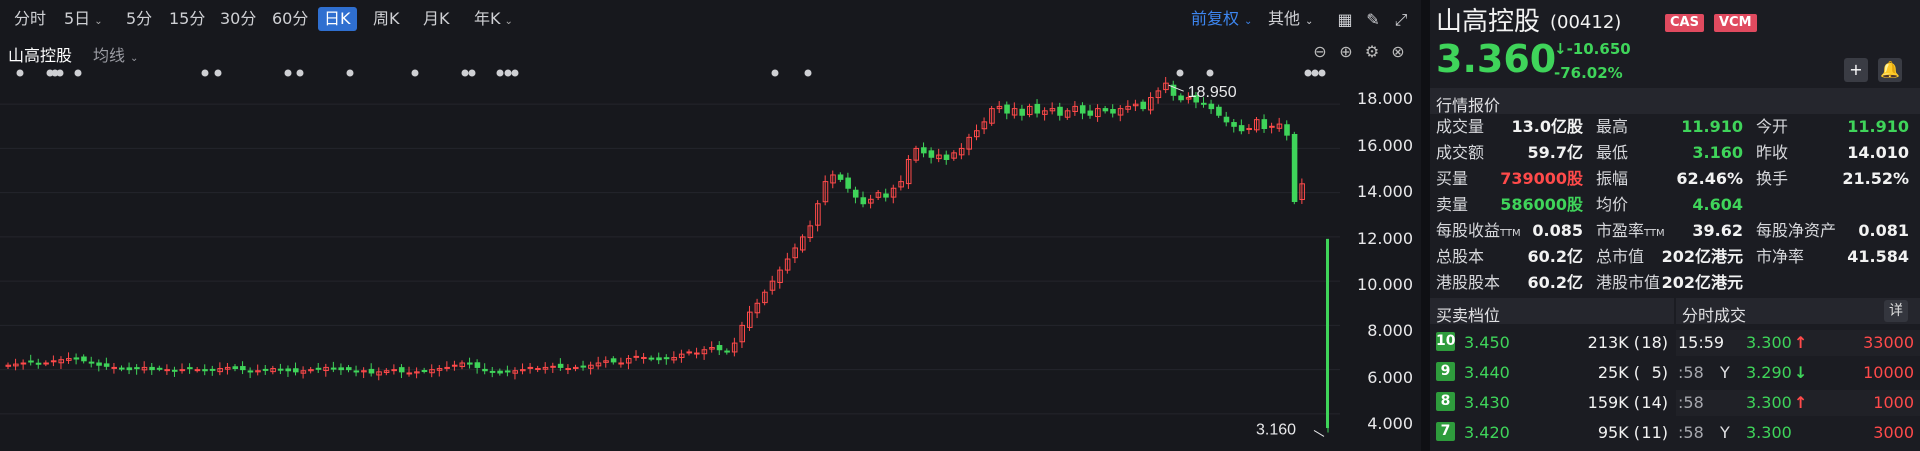  I want to click on fullscreen-icon: ⤢, so click(1401, 20).